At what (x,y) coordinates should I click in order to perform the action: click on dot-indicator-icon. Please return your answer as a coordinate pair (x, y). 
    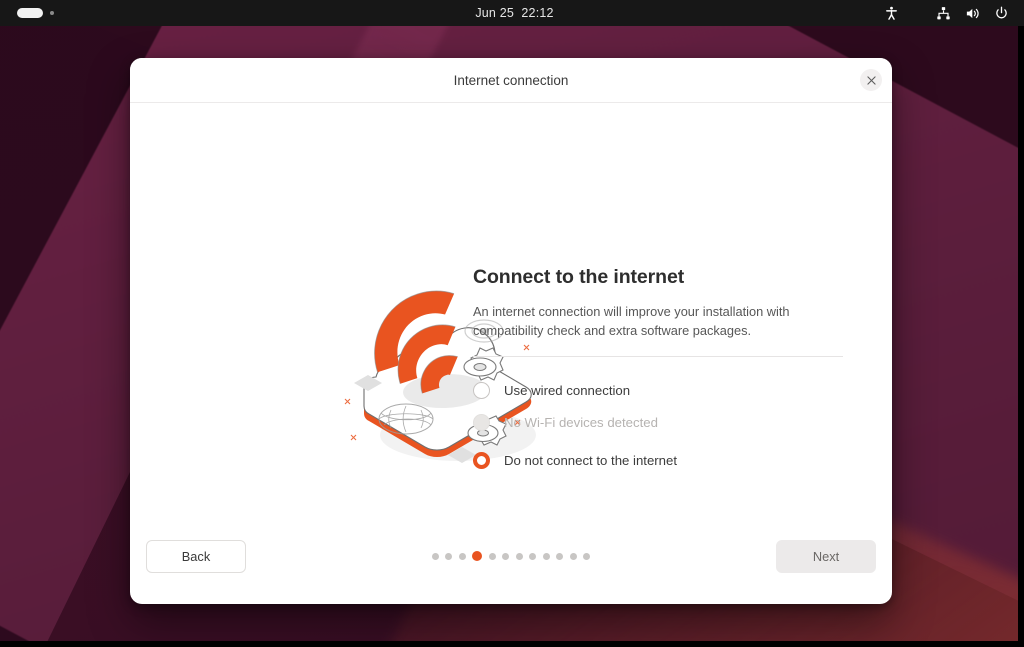
    Looking at the image, I should click on (52, 13).